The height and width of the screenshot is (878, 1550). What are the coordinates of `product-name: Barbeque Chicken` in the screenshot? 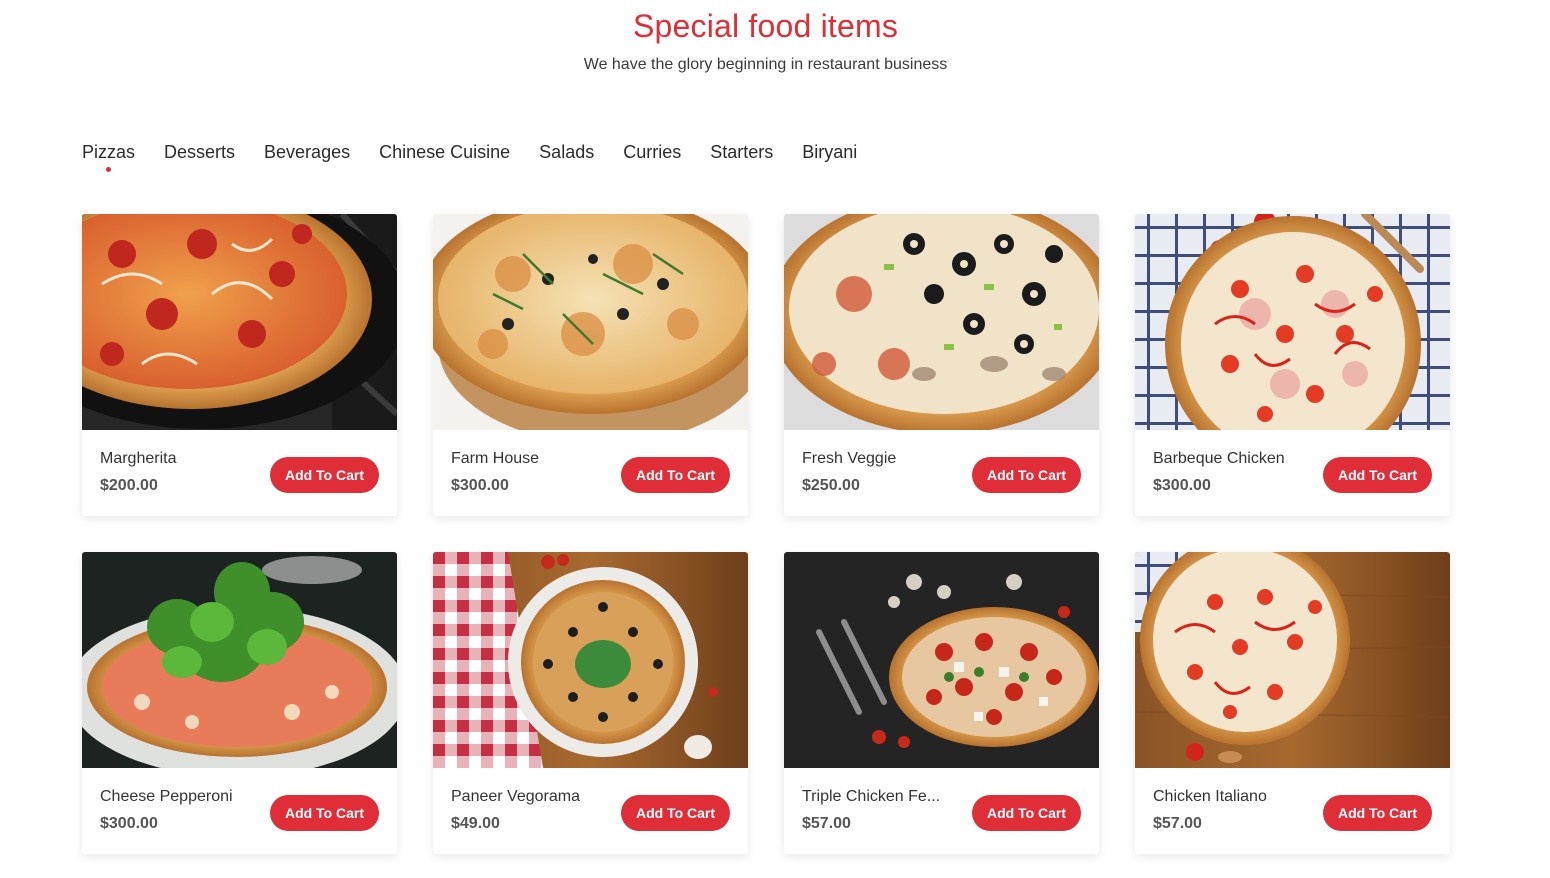 It's located at (1219, 458).